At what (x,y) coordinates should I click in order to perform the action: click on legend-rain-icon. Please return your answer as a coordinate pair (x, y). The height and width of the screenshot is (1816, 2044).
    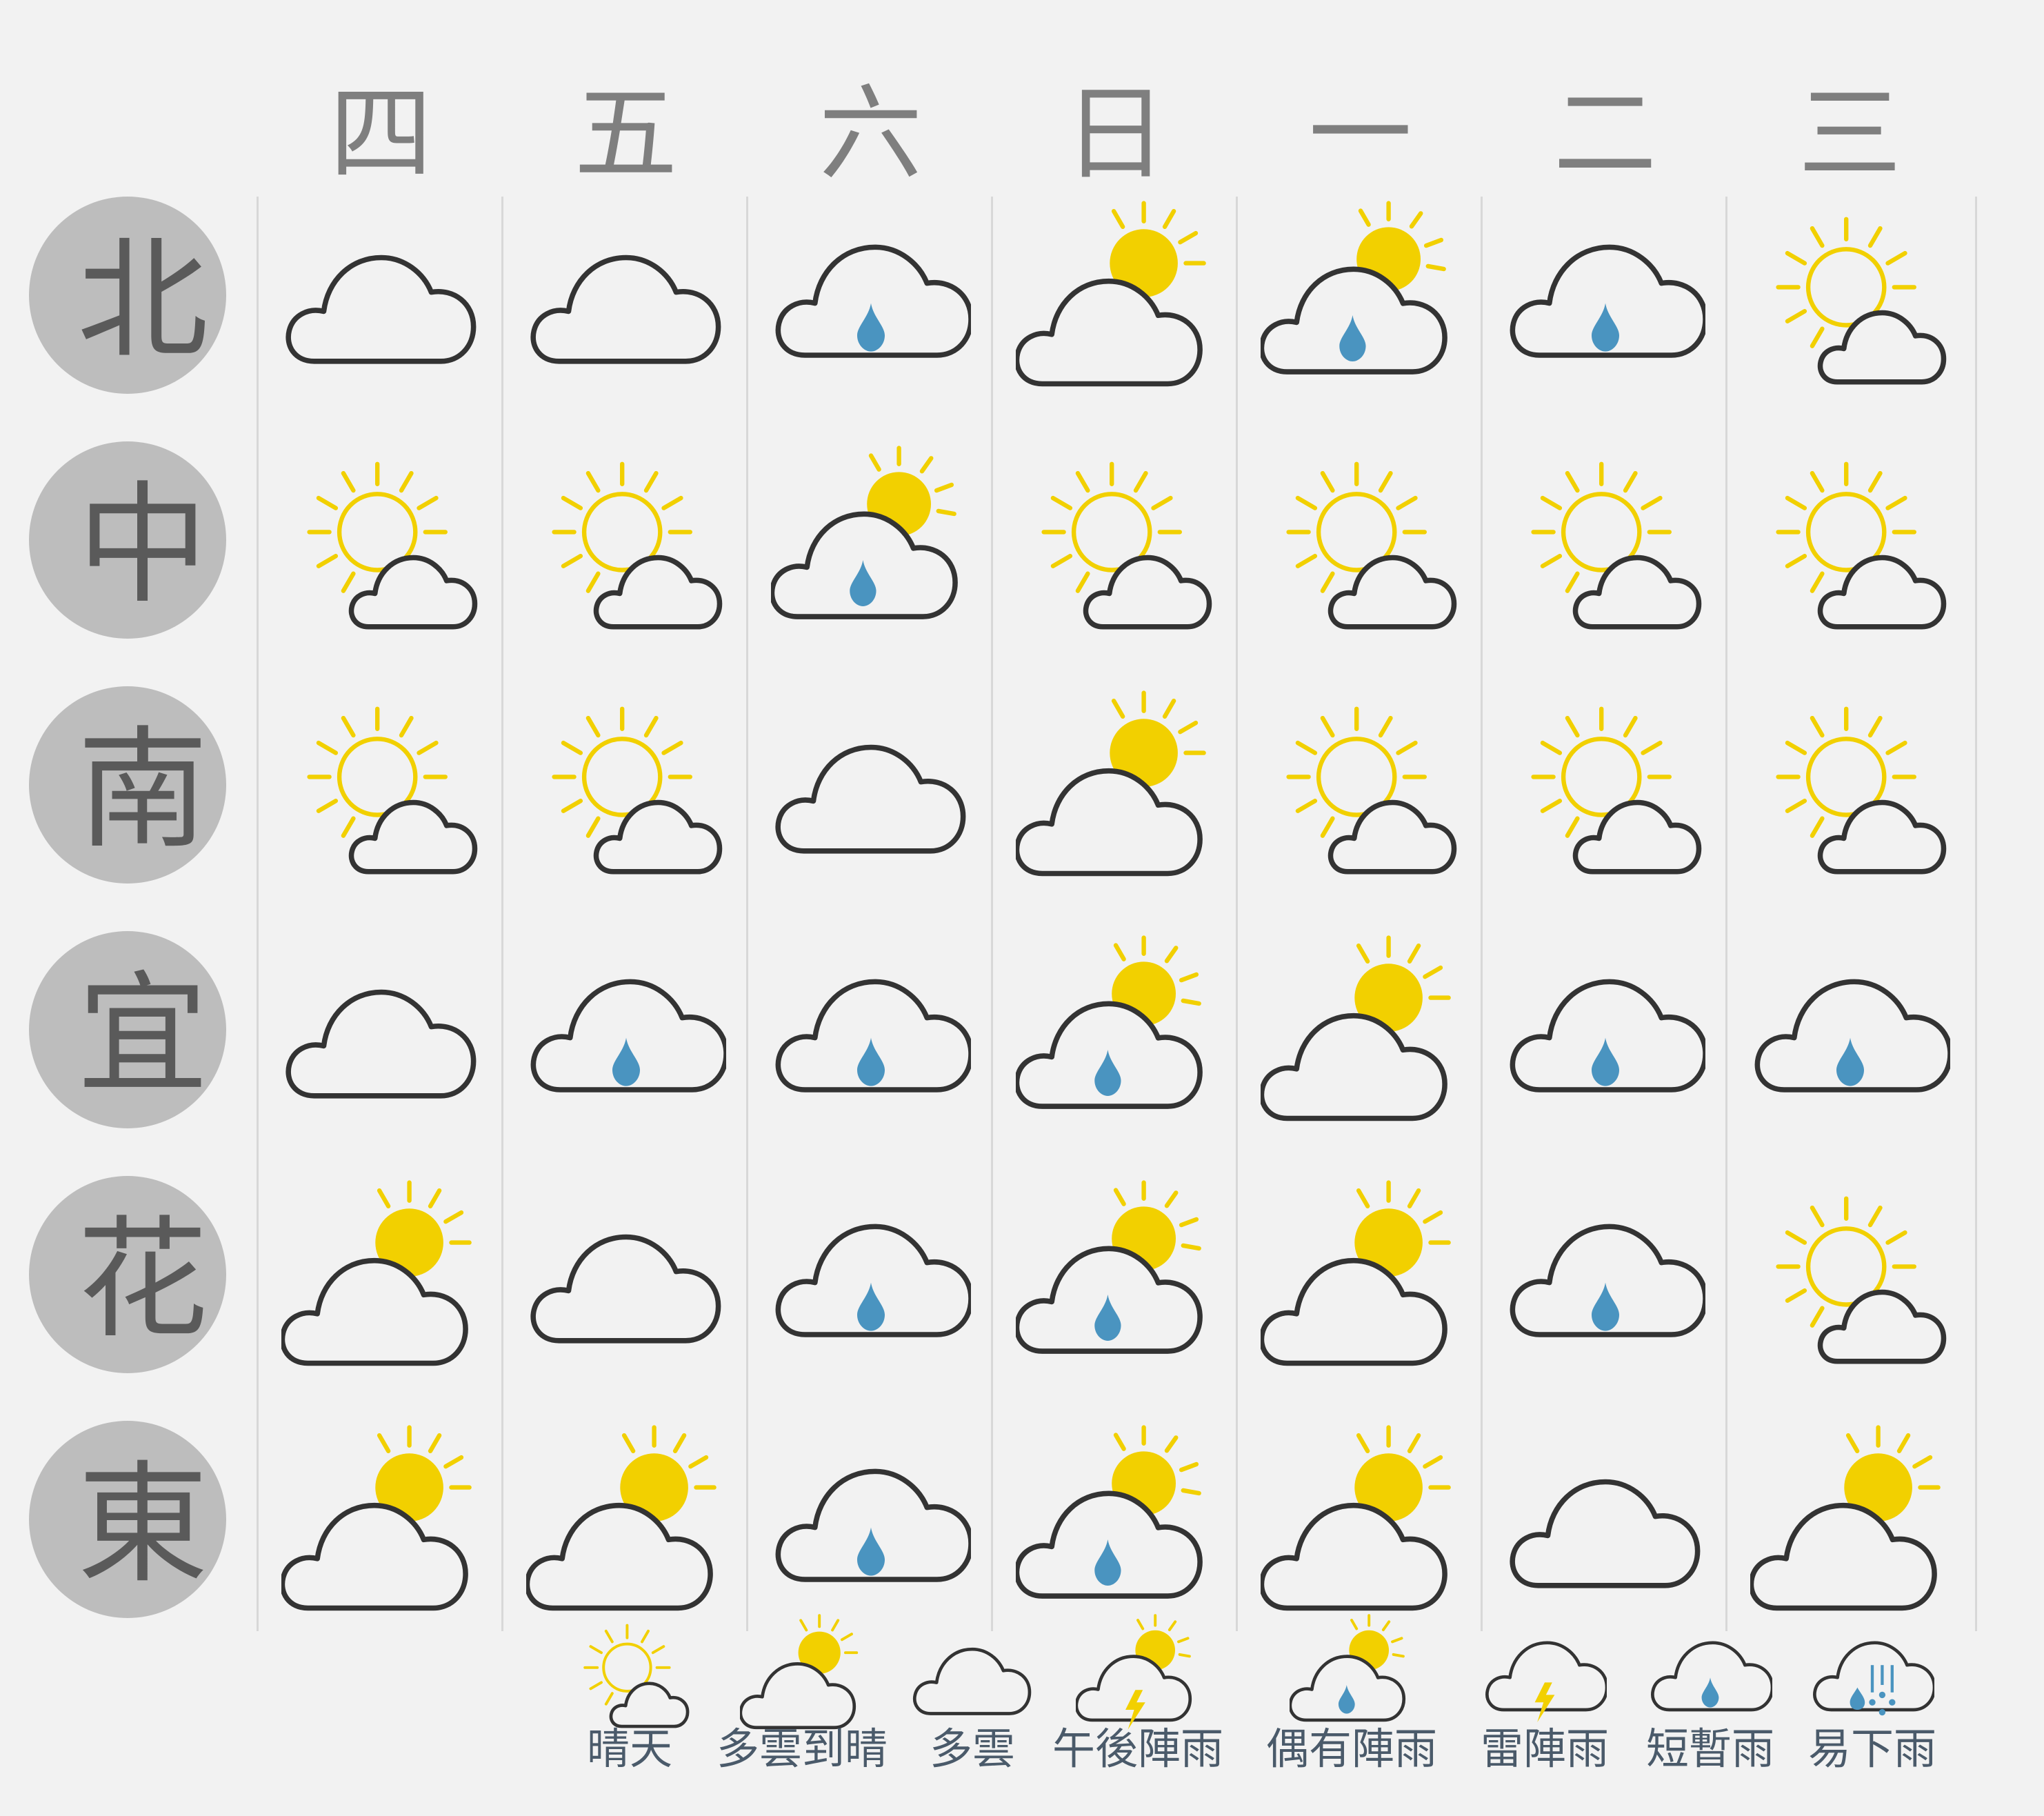
    Looking at the image, I should click on (1872, 1672).